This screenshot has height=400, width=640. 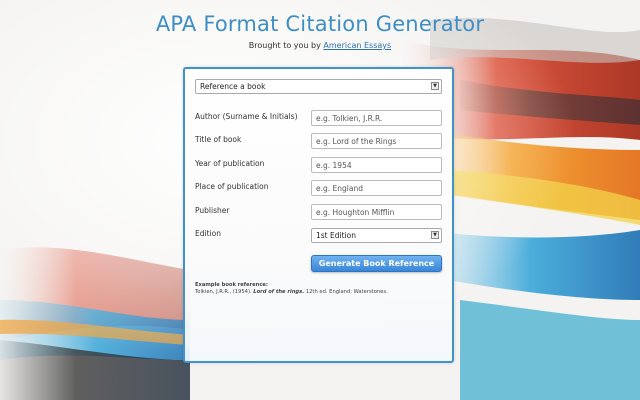 What do you see at coordinates (339, 188) in the screenshot?
I see `place-placeholder: e.g. England` at bounding box center [339, 188].